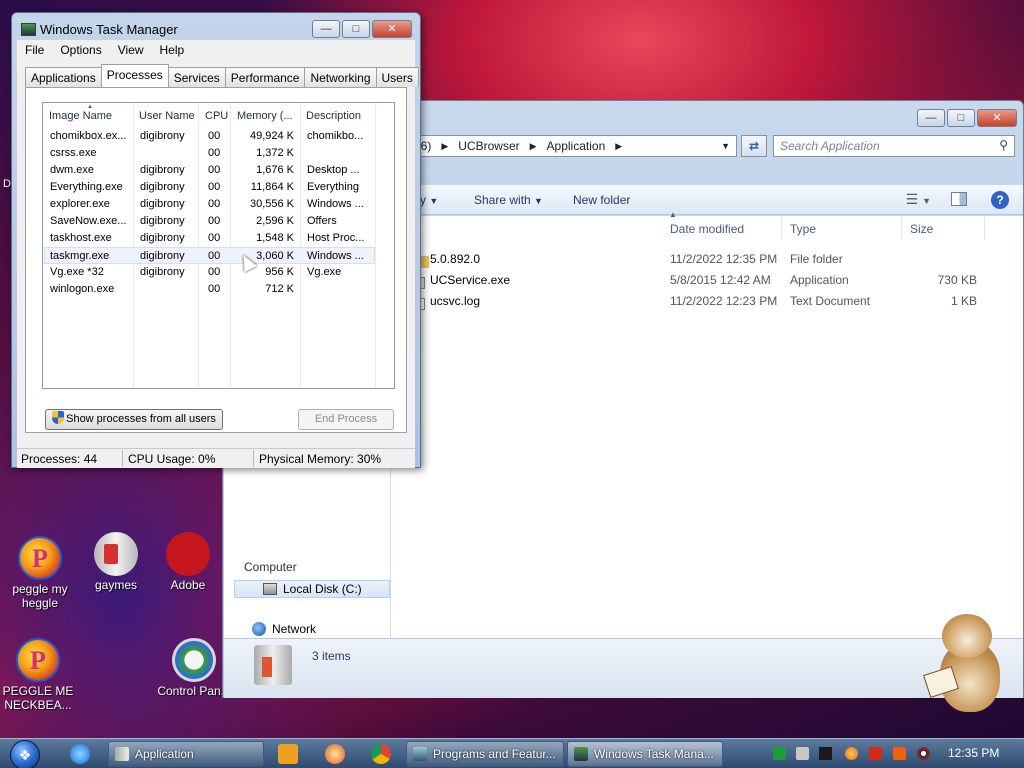 This screenshot has width=1024, height=768. I want to click on breadcrumb-application: Application, so click(576, 146).